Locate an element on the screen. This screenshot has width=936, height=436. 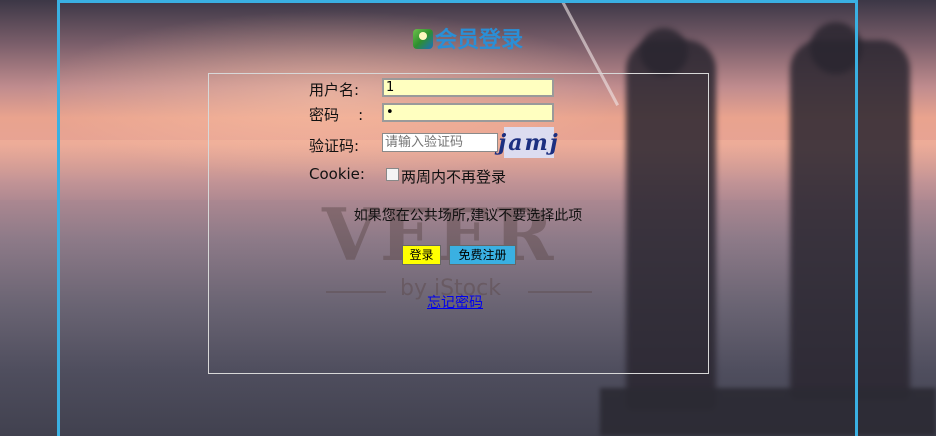
forgot-password-link: 忘记密码 is located at coordinates (455, 302).